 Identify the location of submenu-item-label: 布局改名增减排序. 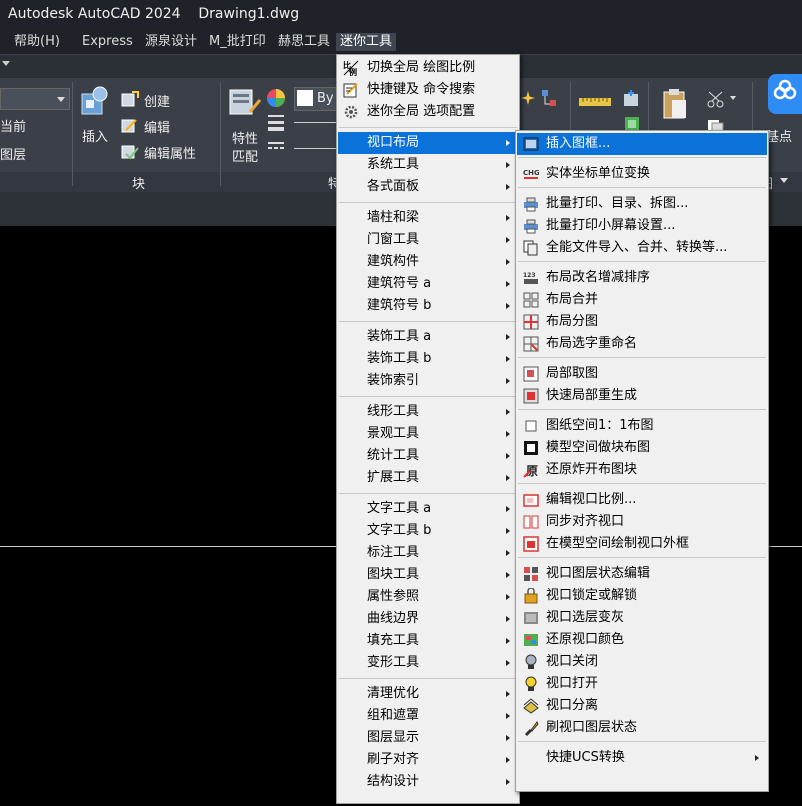
(598, 277).